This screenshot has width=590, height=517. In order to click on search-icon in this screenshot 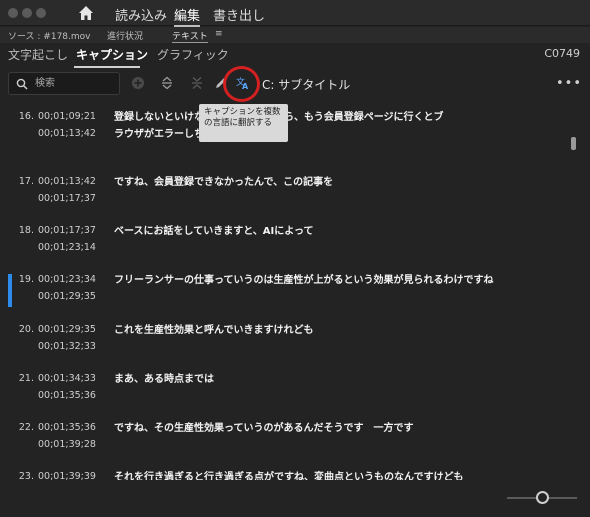, I will do `click(22, 84)`.